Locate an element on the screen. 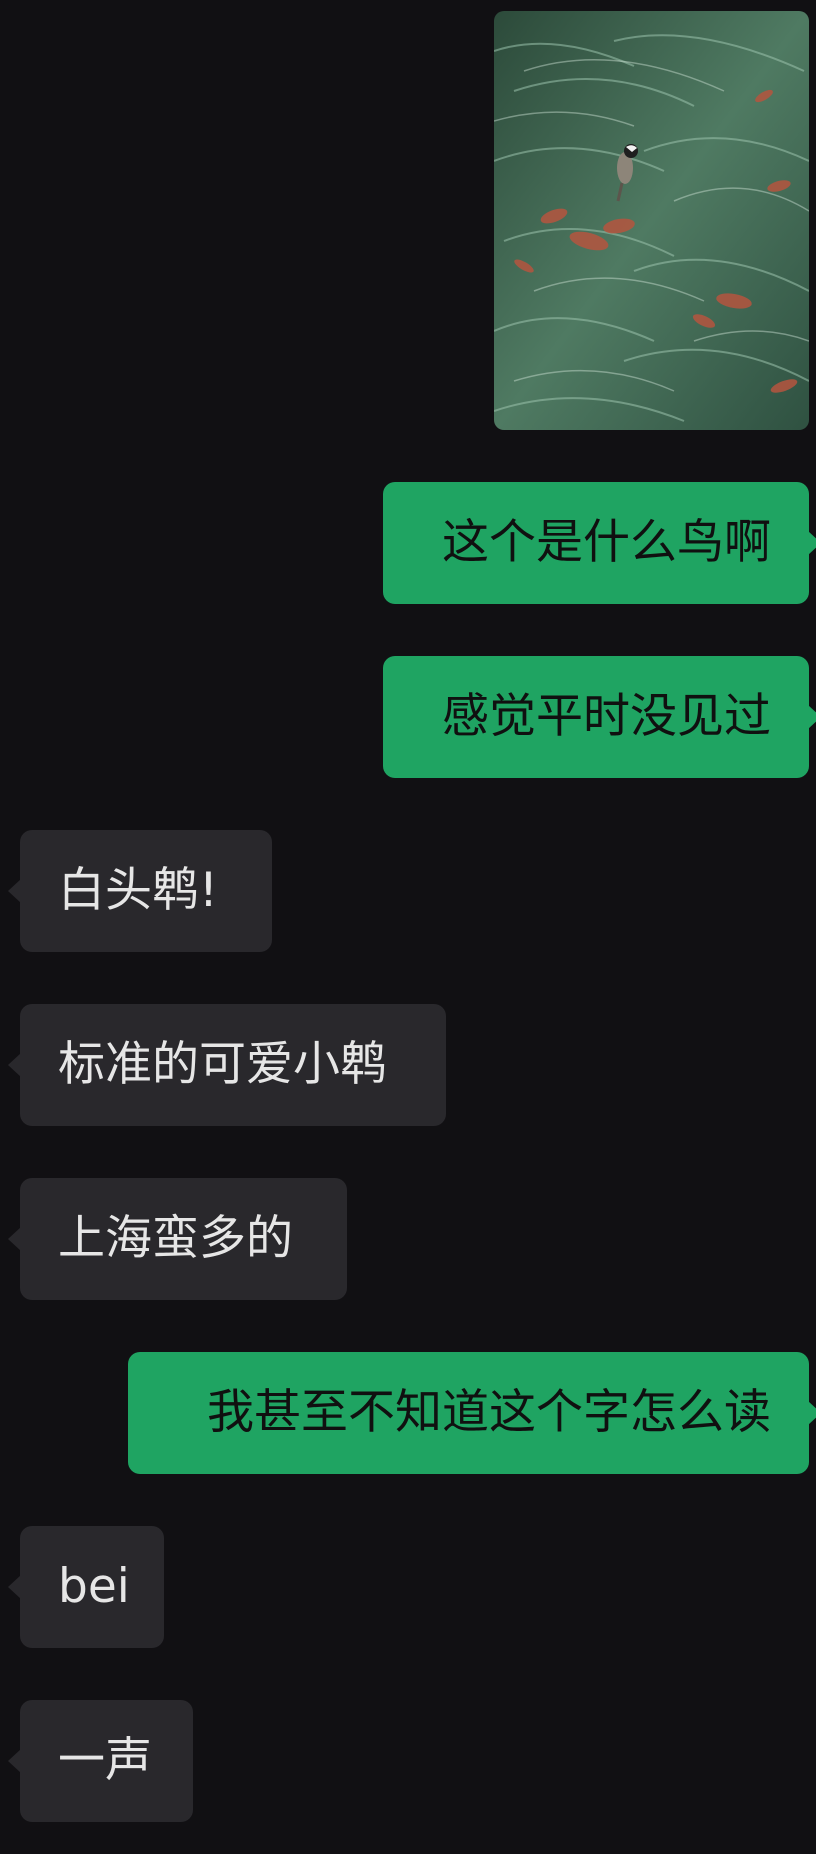 This screenshot has width=816, height=1854. incoming-message: bei is located at coordinates (86, 1587).